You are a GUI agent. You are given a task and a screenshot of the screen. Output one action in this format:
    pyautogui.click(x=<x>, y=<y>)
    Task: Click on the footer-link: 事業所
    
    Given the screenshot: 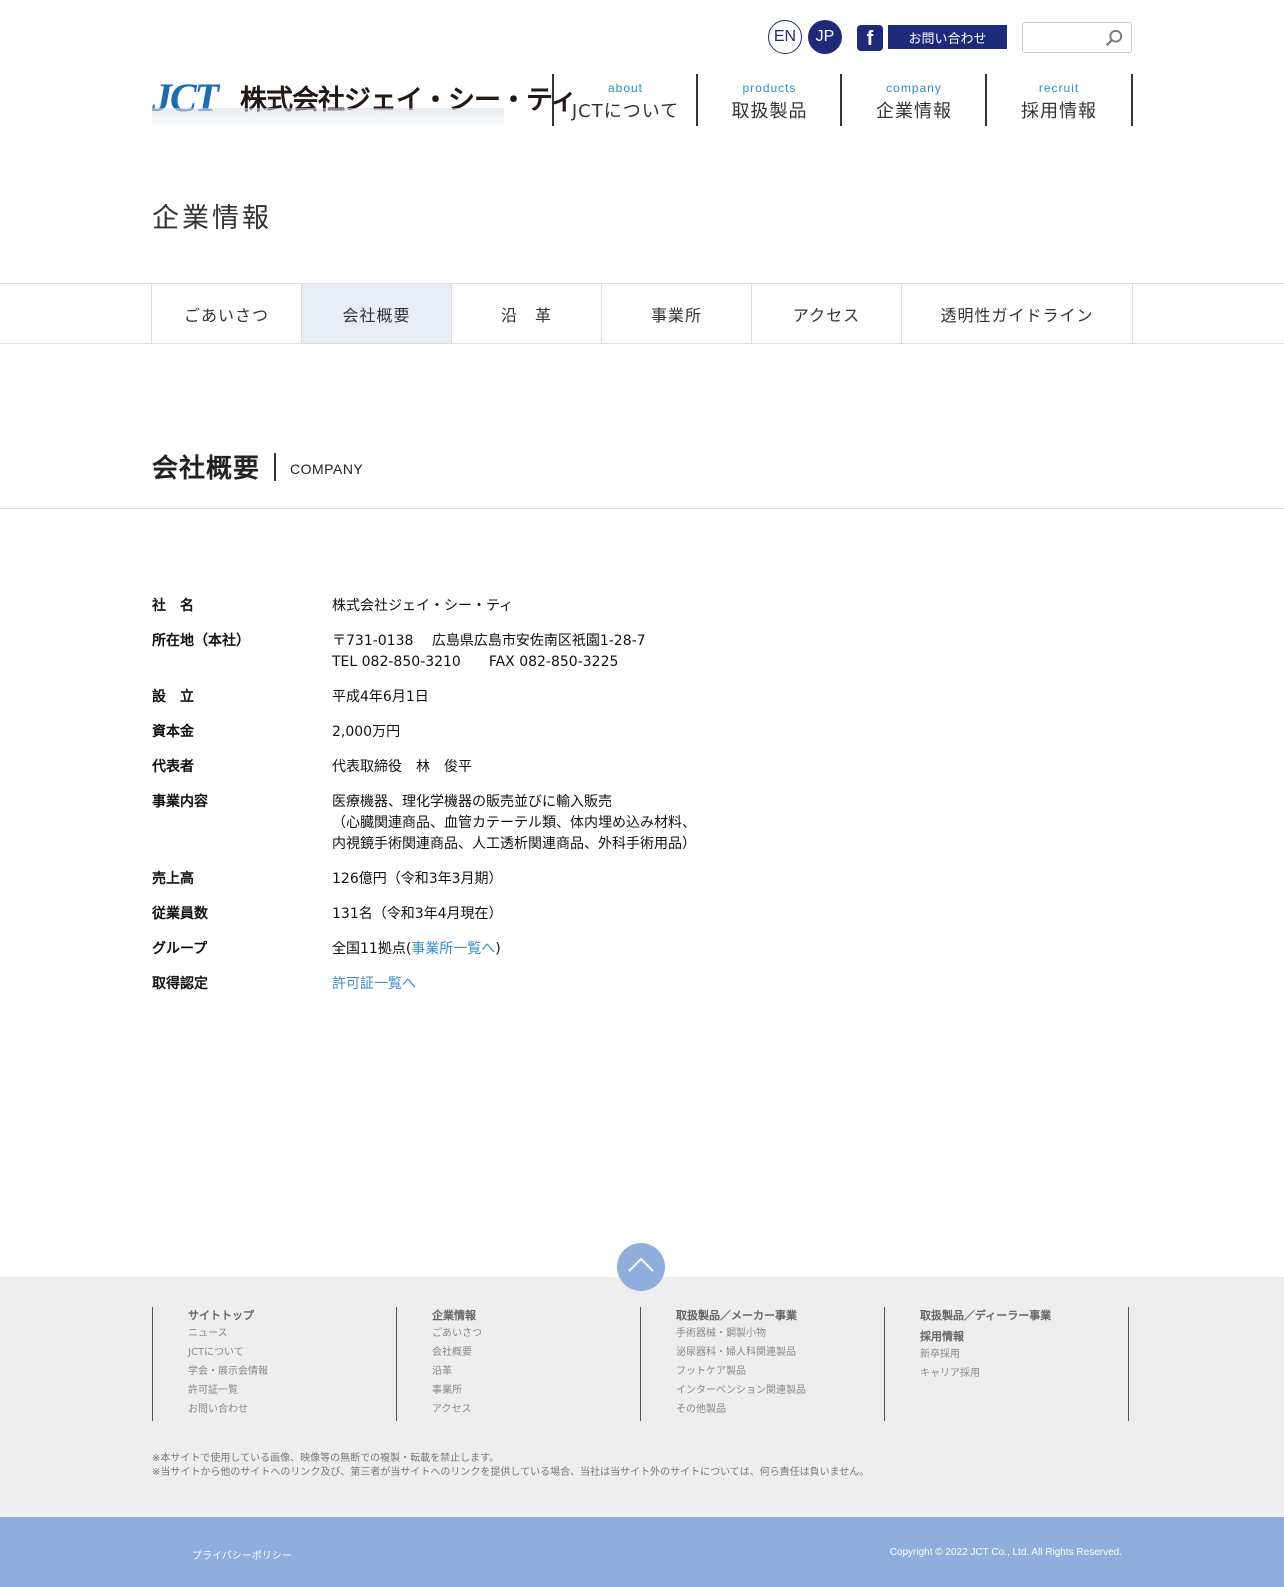 What is the action you would take?
    pyautogui.click(x=536, y=1390)
    